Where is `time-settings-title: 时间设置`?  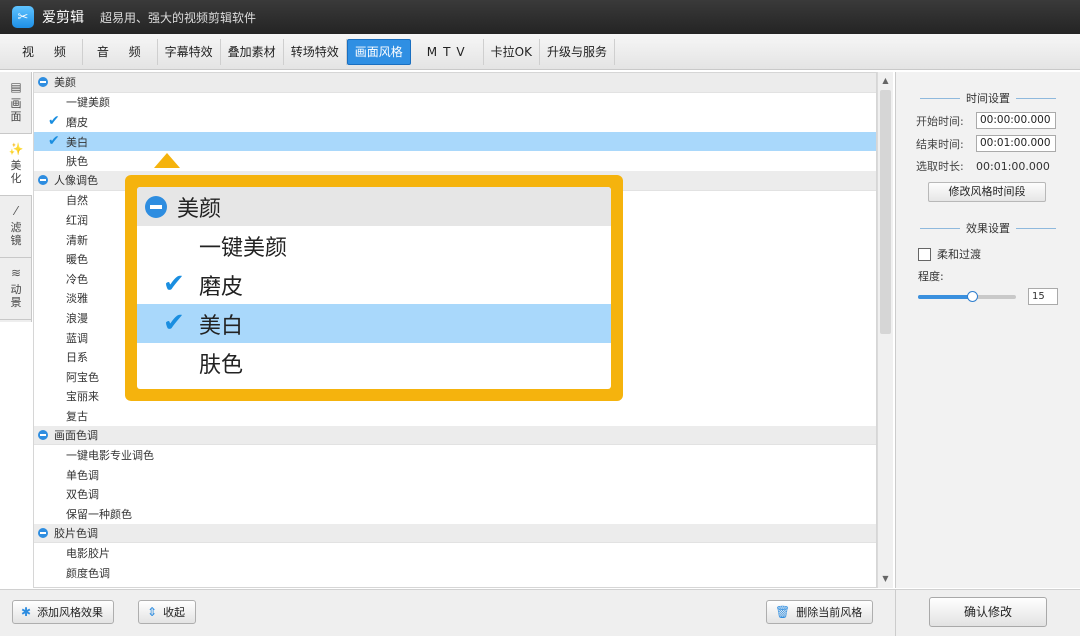
time-settings-title: 时间设置 is located at coordinates (988, 98).